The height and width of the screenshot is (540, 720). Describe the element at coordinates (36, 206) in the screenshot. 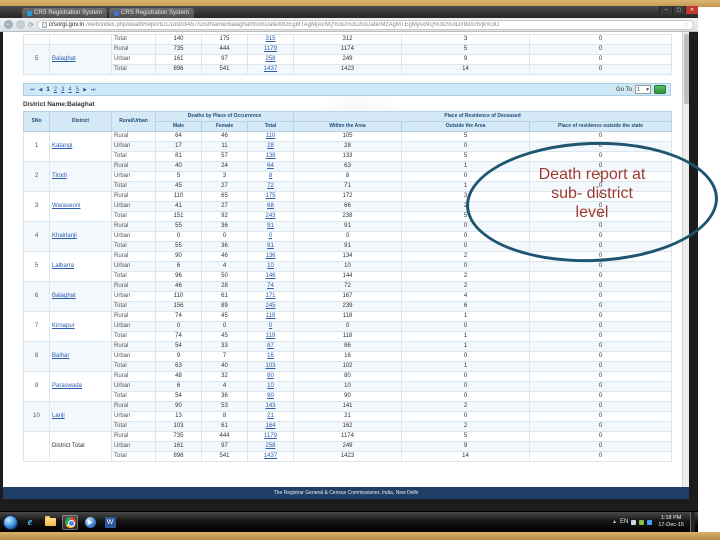

I see `row-sno: 3` at that location.